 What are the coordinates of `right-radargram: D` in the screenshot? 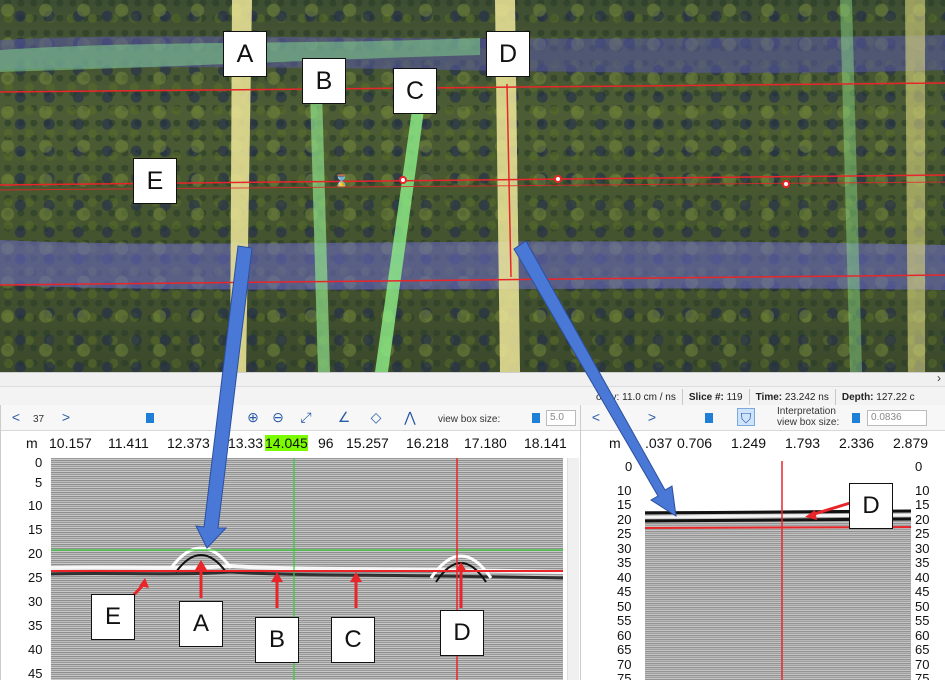 It's located at (778, 570).